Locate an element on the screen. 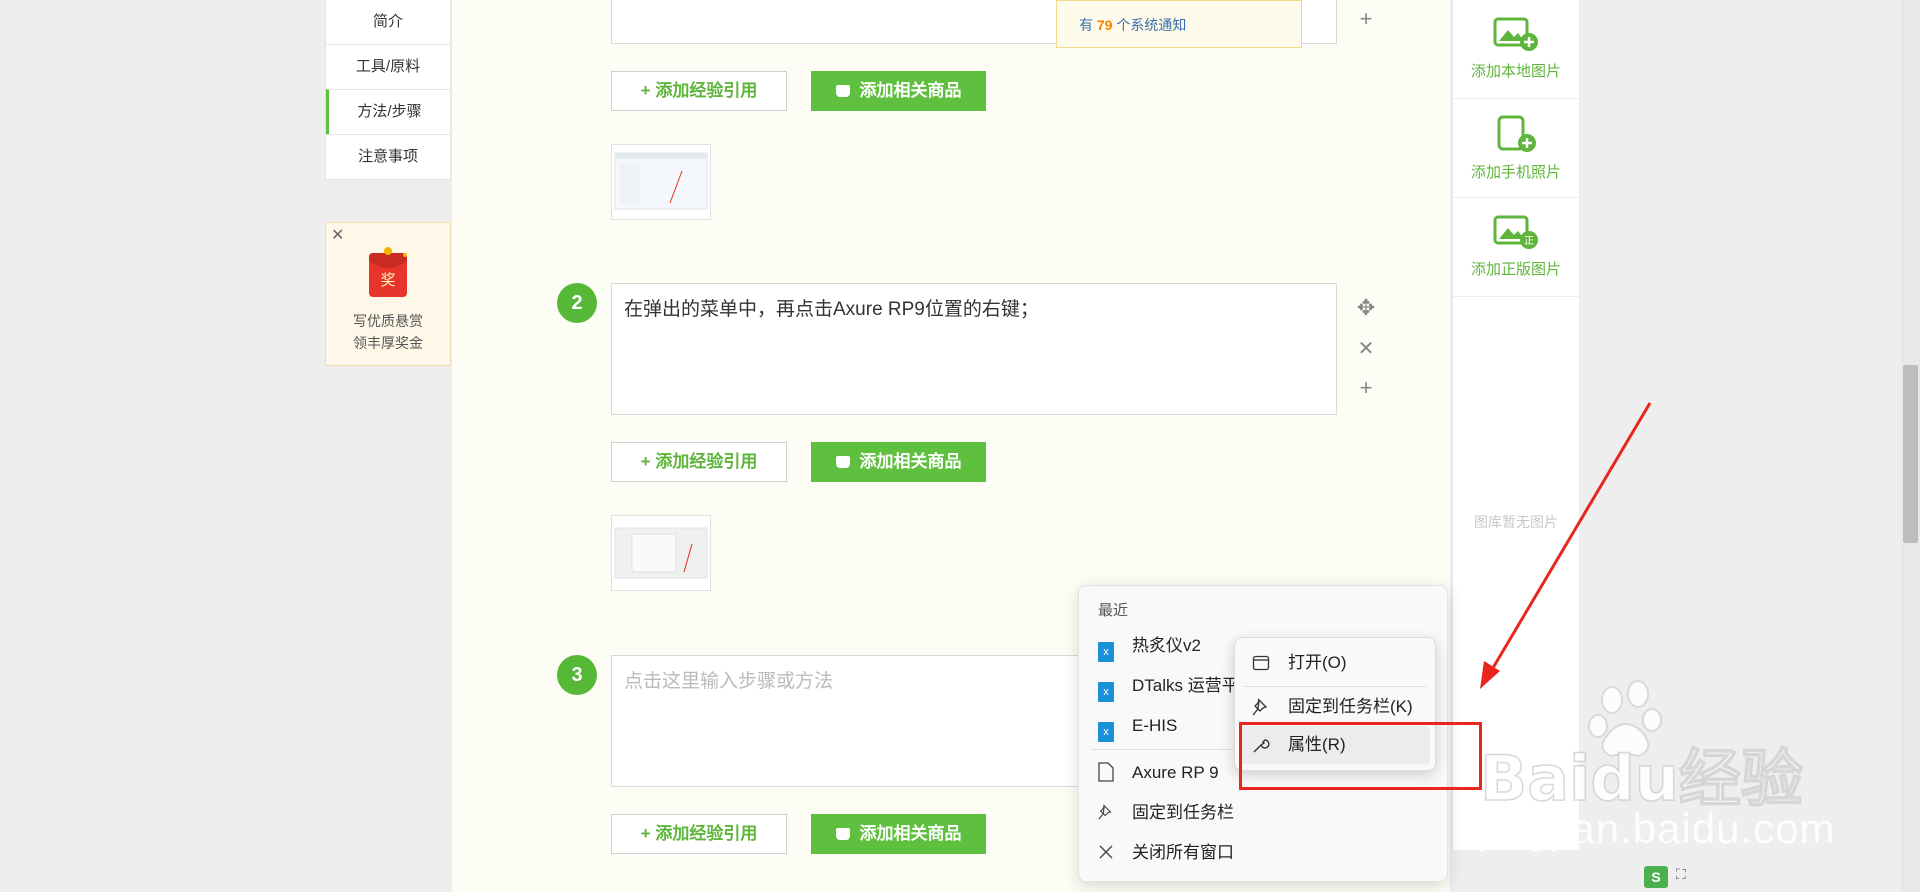 The height and width of the screenshot is (892, 1920). image-add-icon is located at coordinates (1515, 34).